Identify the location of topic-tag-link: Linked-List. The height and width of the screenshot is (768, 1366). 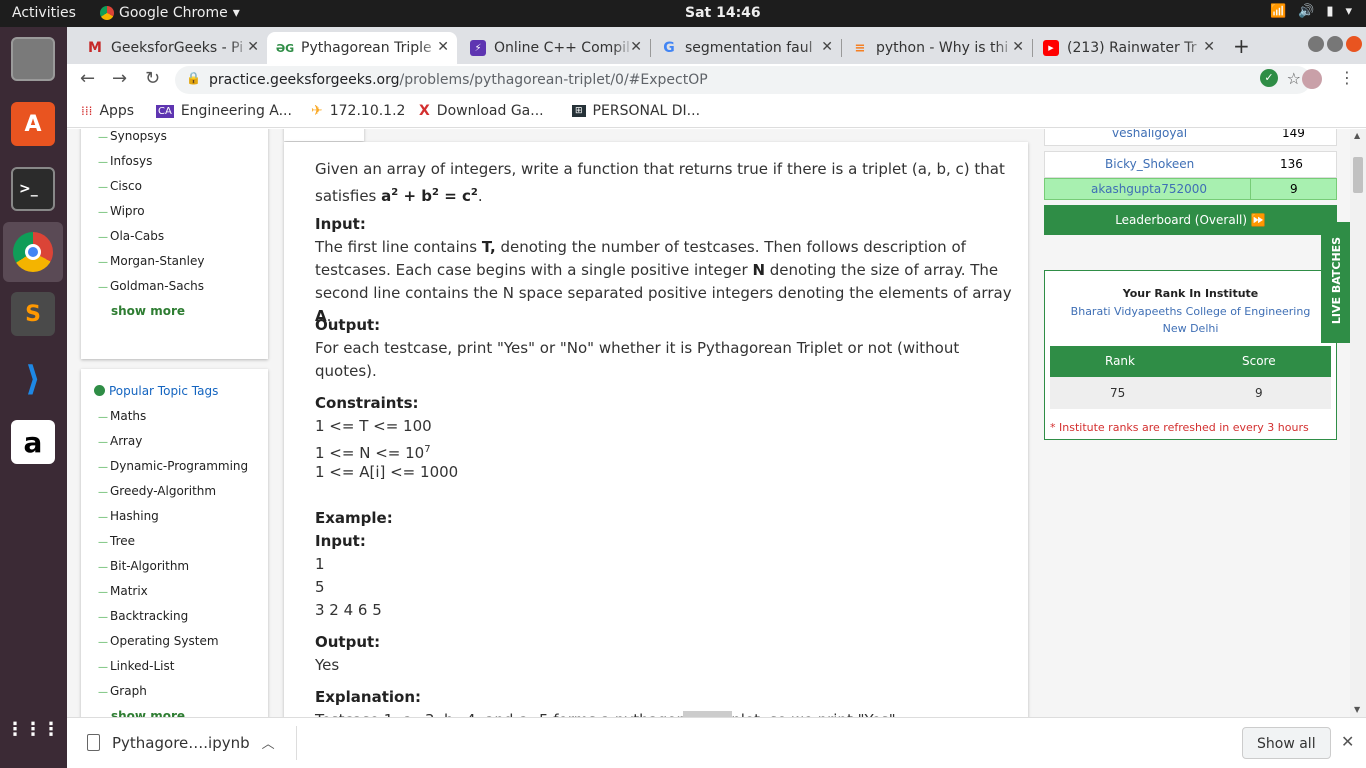
(136, 666).